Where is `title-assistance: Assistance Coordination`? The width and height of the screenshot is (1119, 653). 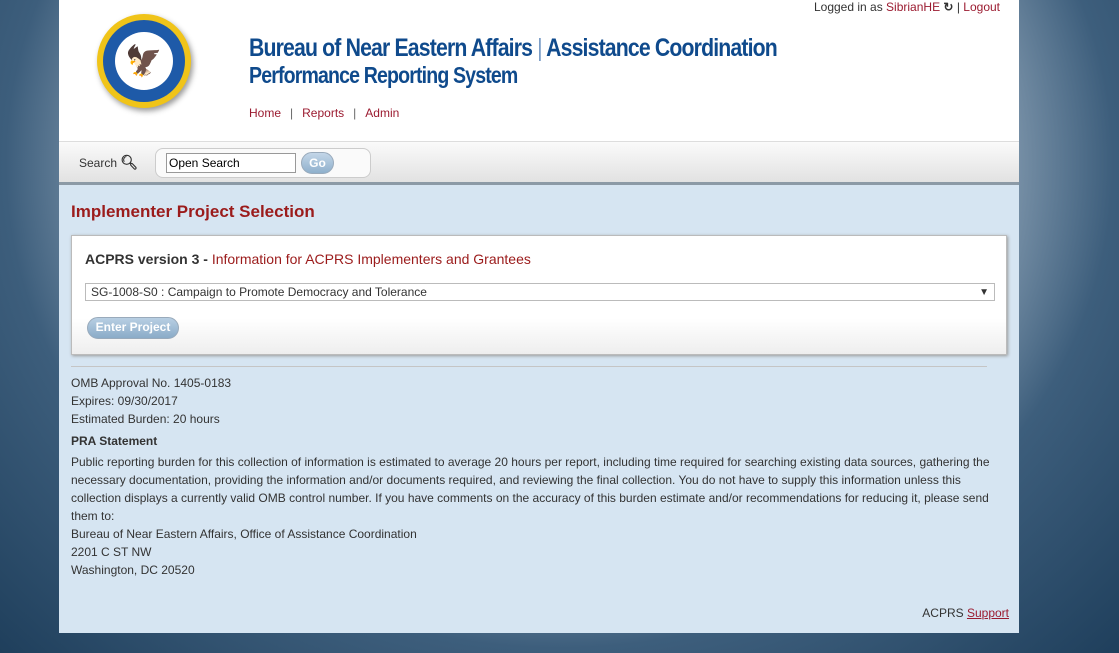 title-assistance: Assistance Coordination is located at coordinates (662, 48).